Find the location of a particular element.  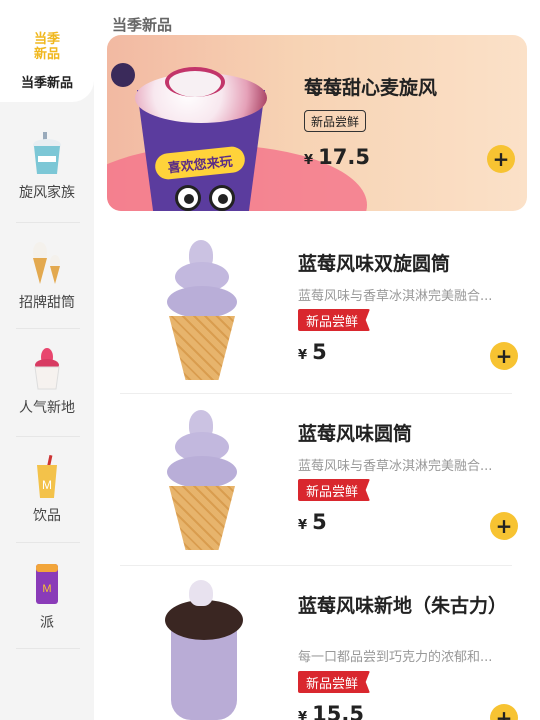

sidebar-item-label: 招牌甜筒 is located at coordinates (47, 303).